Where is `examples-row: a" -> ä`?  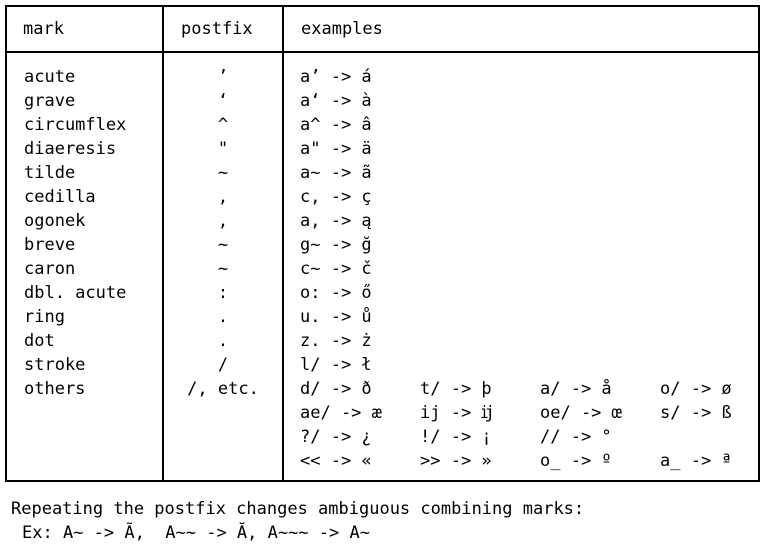 examples-row: a" -> ä is located at coordinates (529, 149).